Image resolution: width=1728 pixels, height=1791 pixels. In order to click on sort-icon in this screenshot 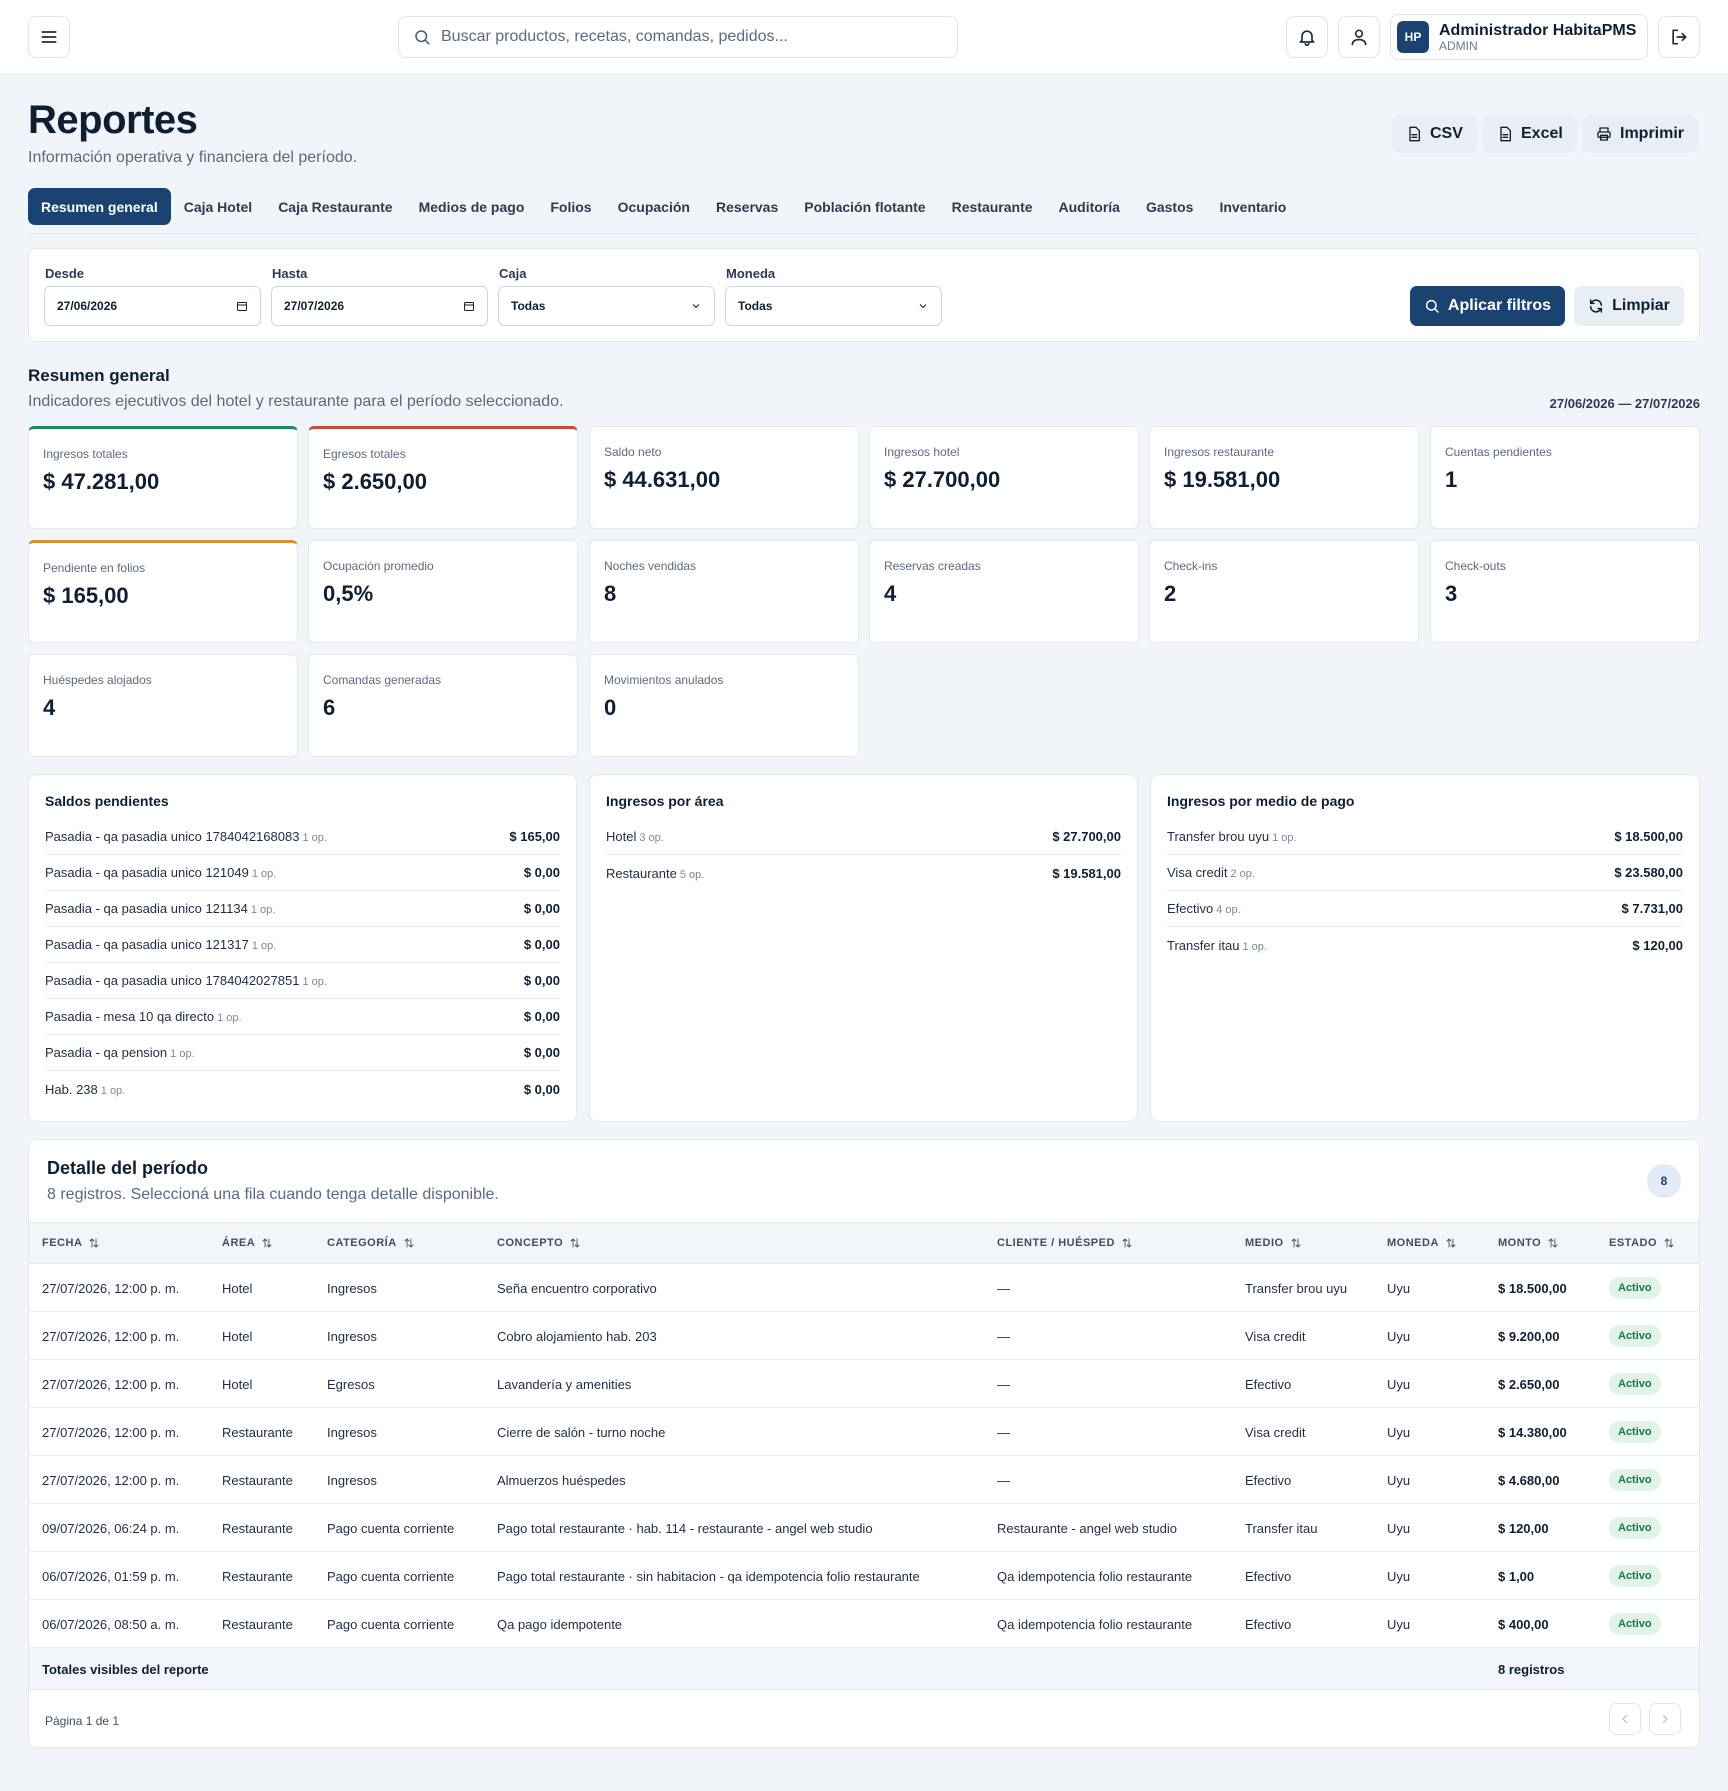, I will do `click(1296, 1243)`.